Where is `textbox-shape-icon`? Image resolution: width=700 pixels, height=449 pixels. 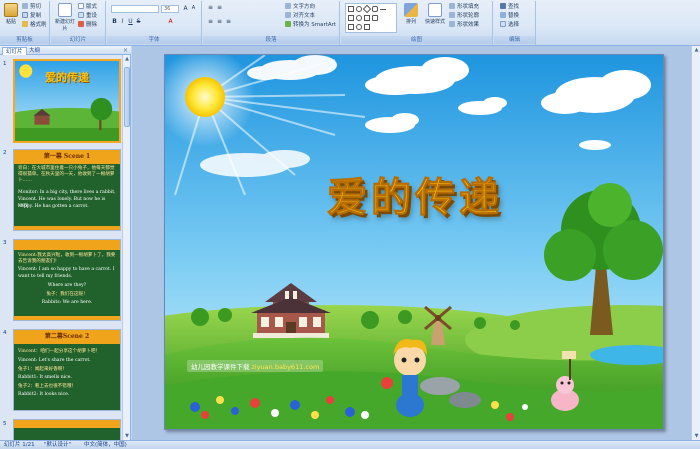
textbox-shape-icon is located at coordinates (351, 18).